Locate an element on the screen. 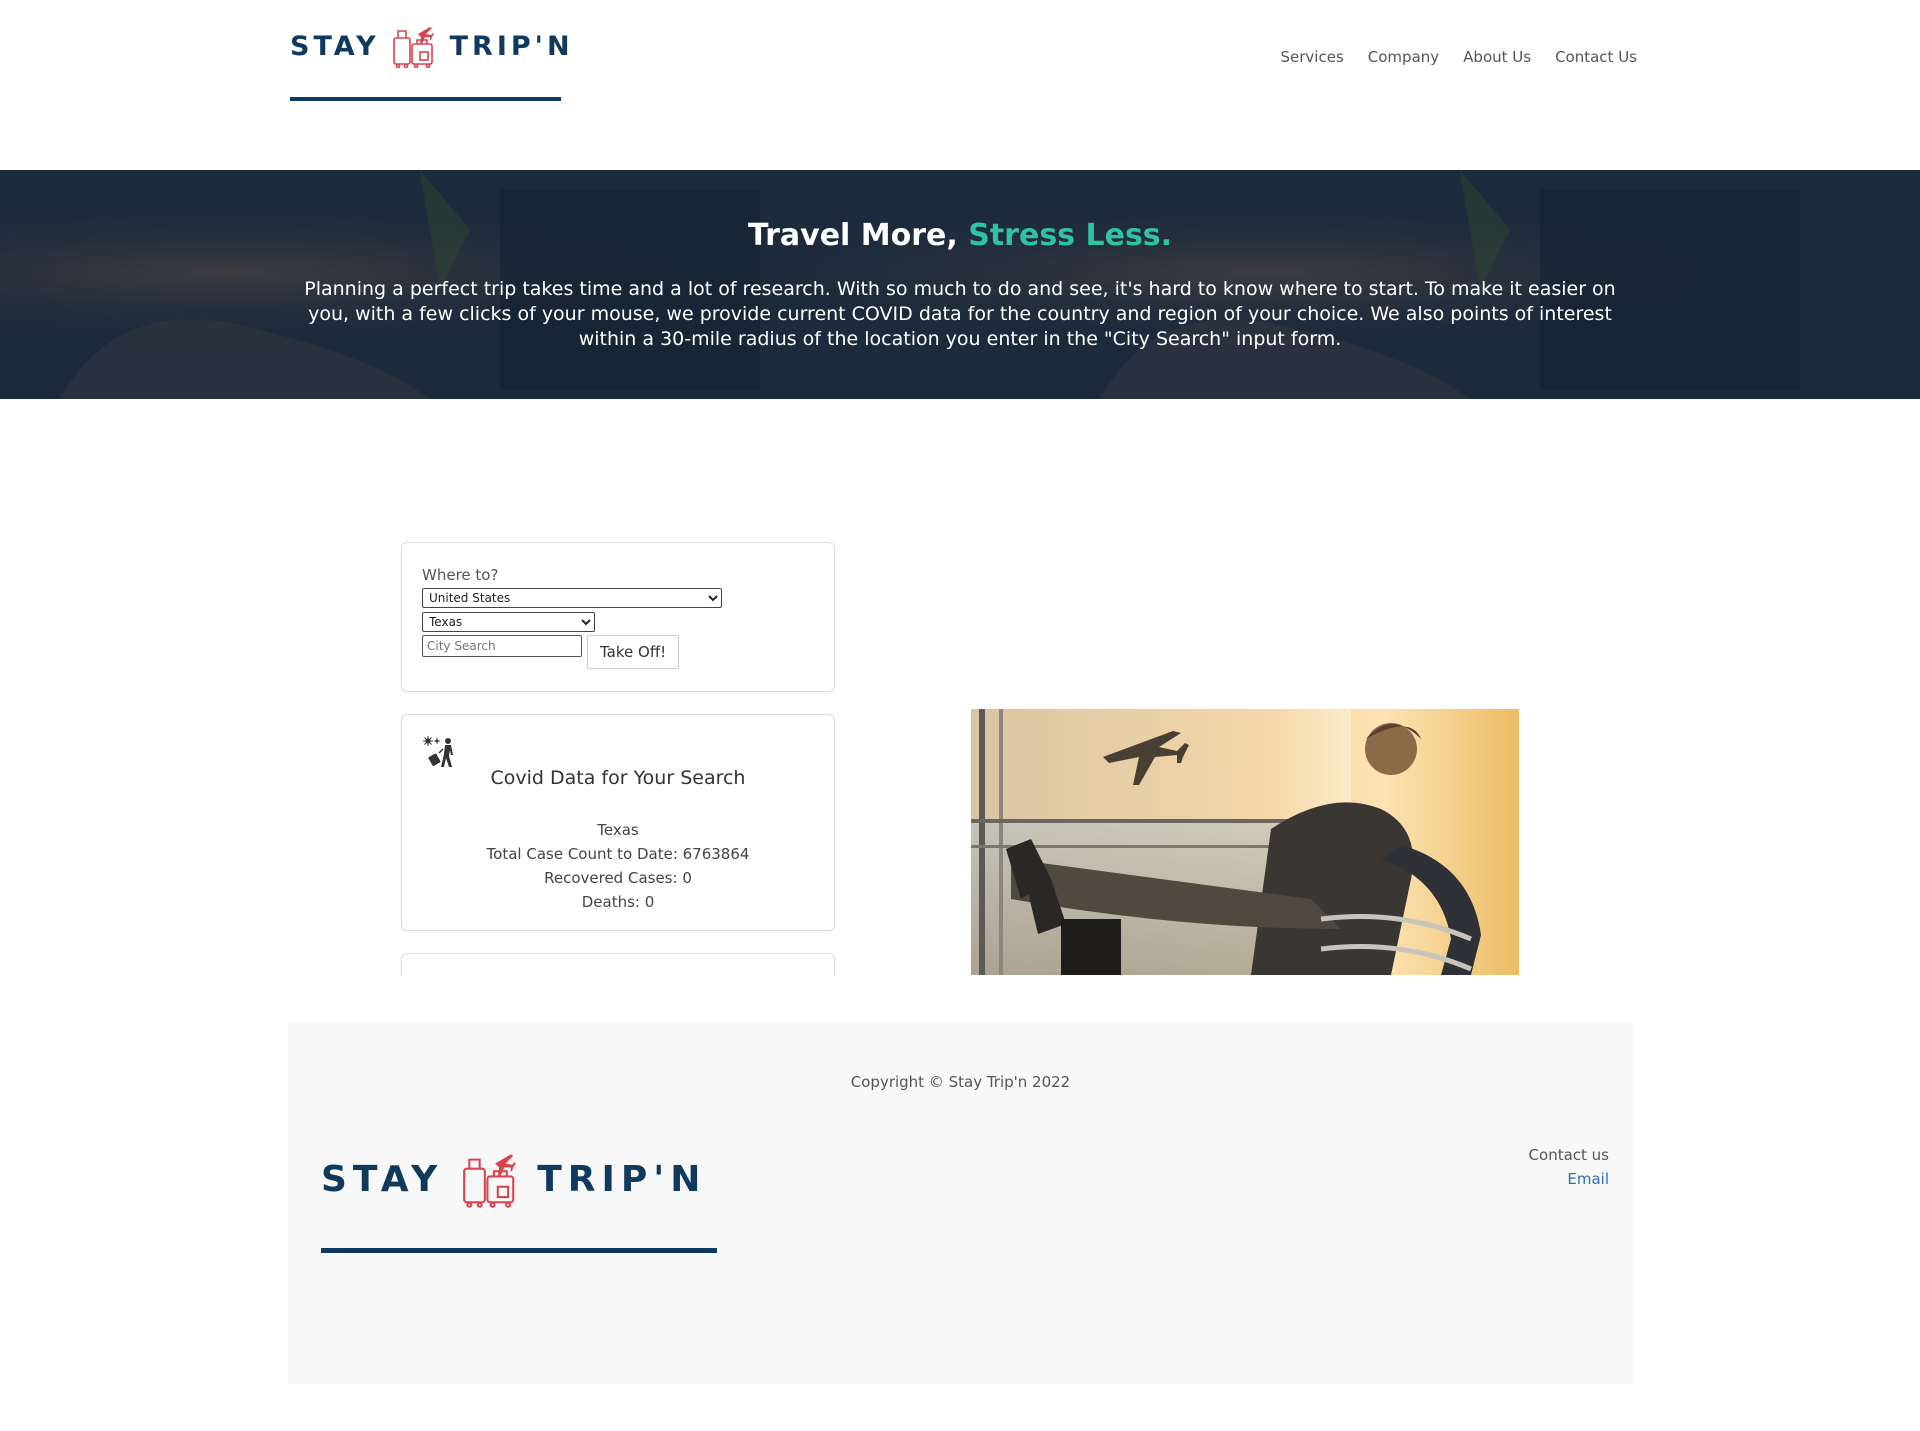 This screenshot has height=1431, width=1920. nav-company: Company is located at coordinates (1403, 57).